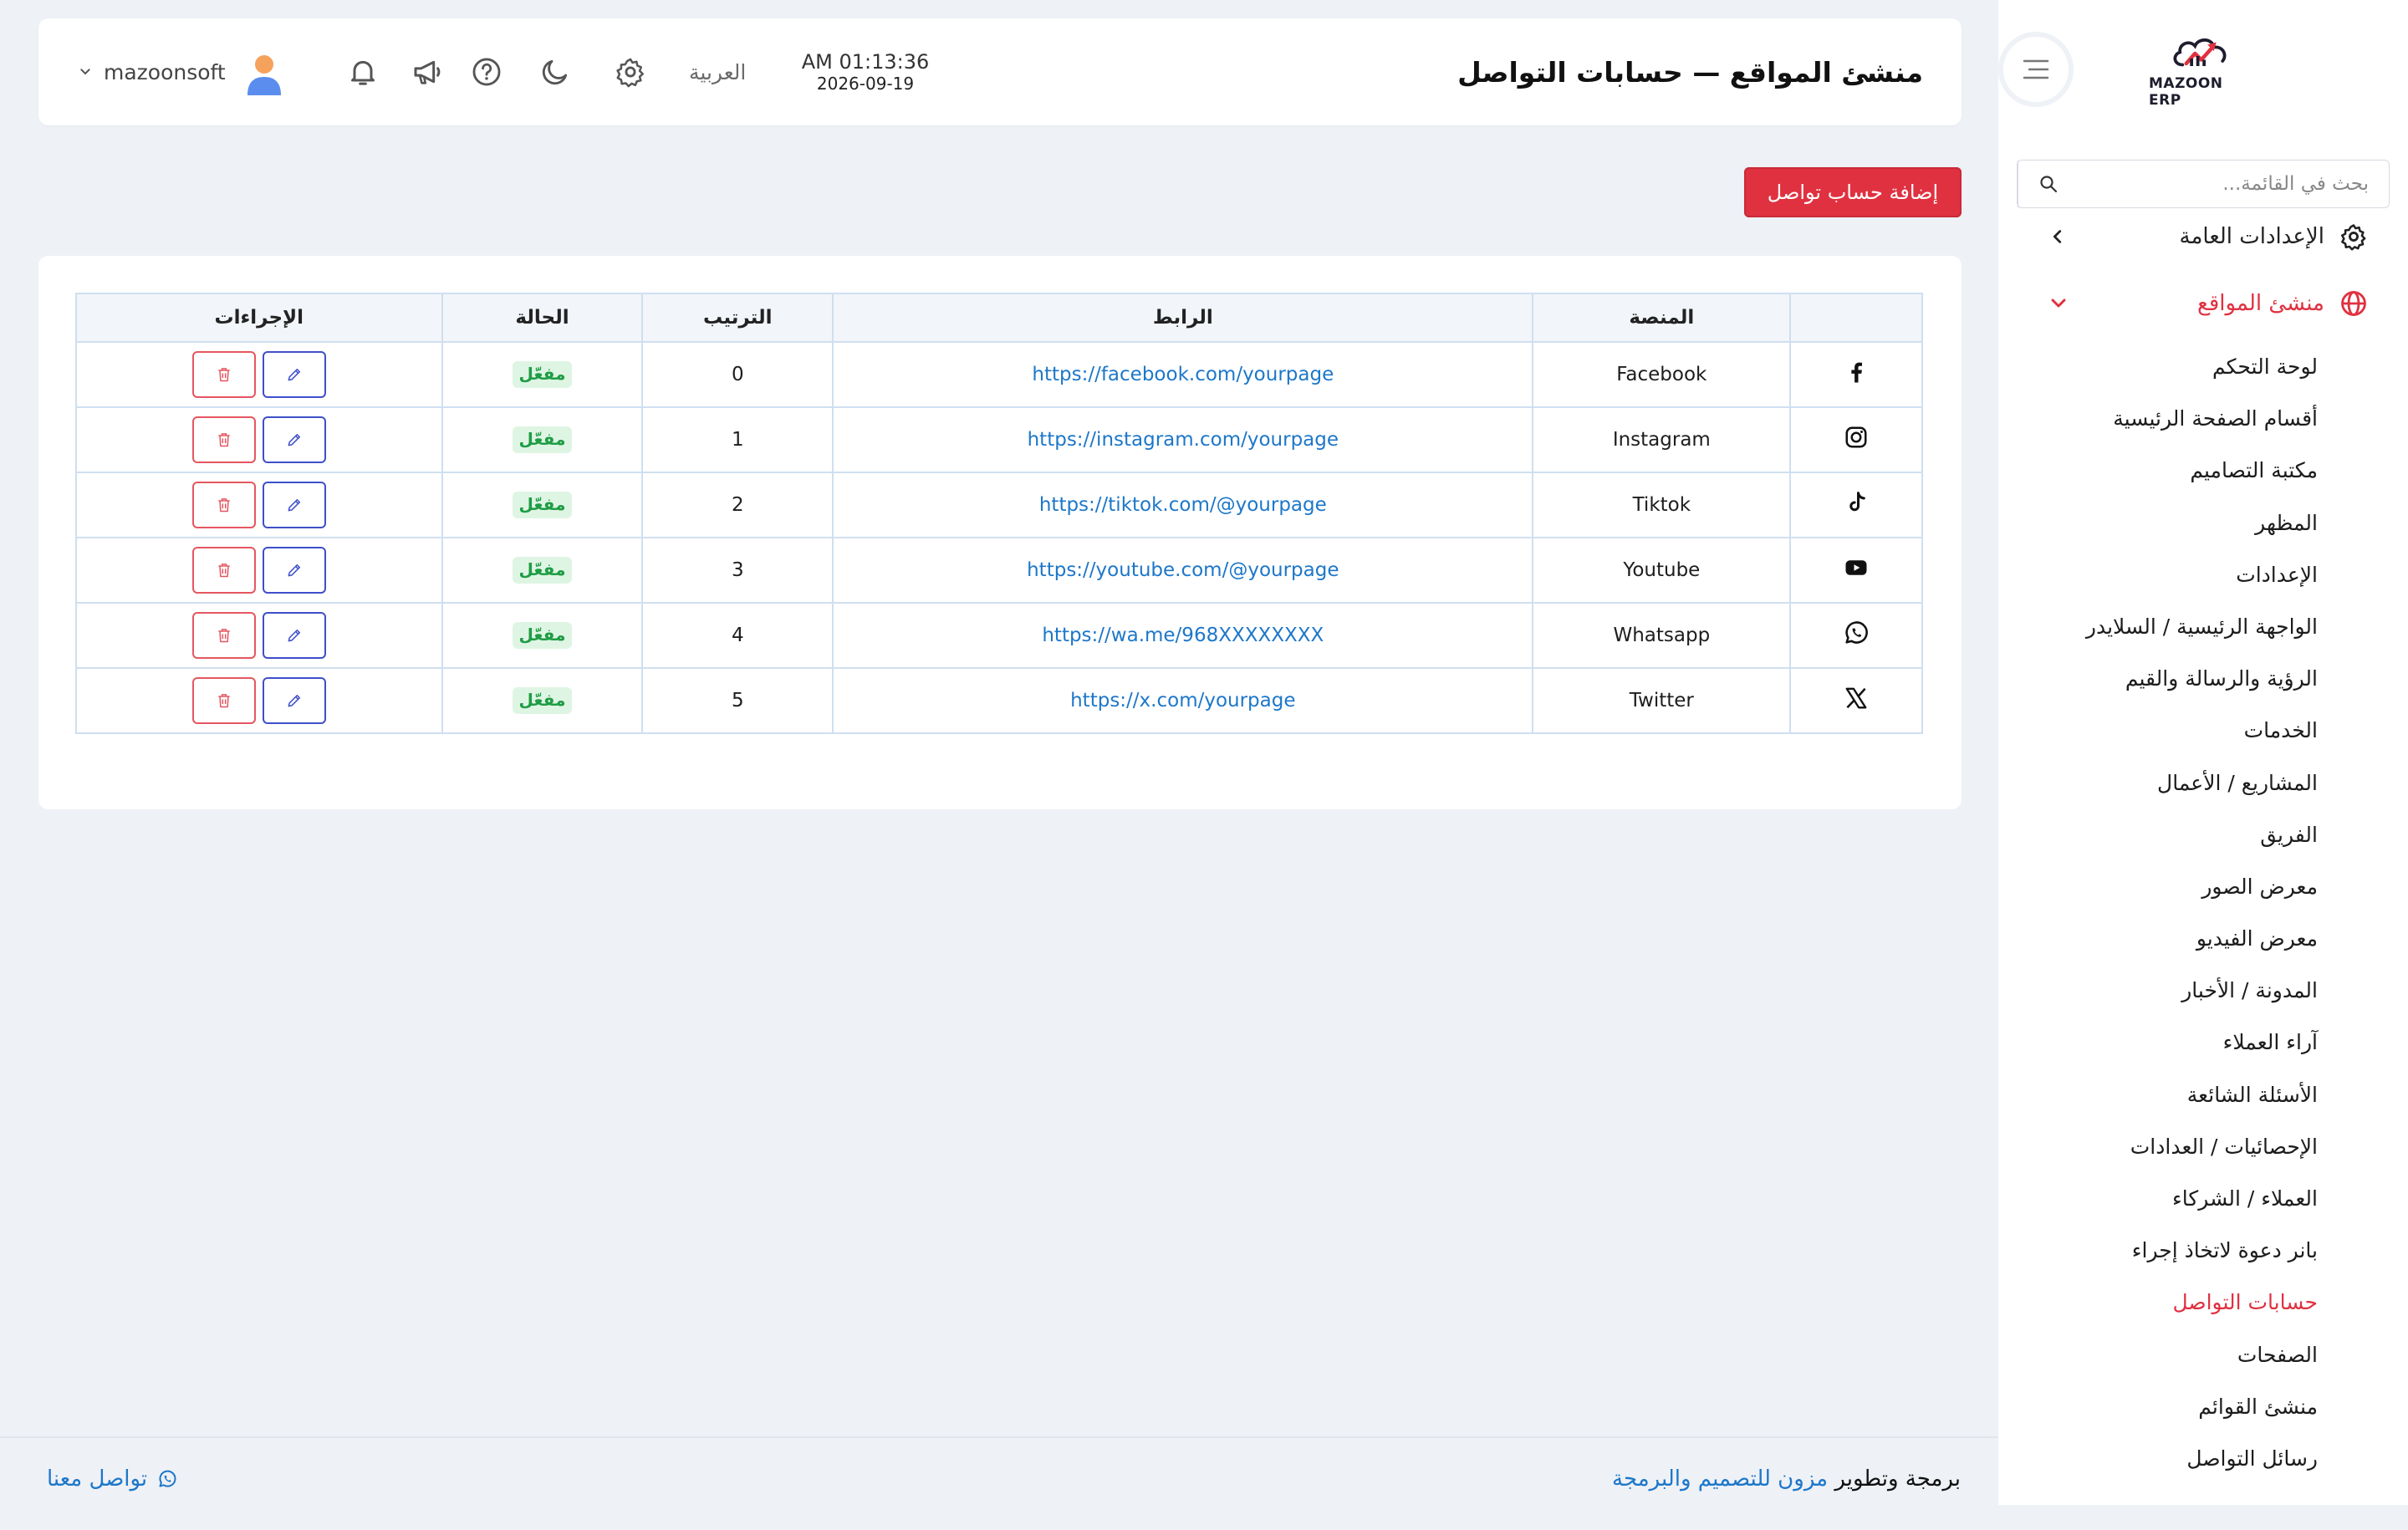 The image size is (2408, 1530). I want to click on sidebar-item-clients-partners: العملاء / الشركاء, so click(2202, 1199).